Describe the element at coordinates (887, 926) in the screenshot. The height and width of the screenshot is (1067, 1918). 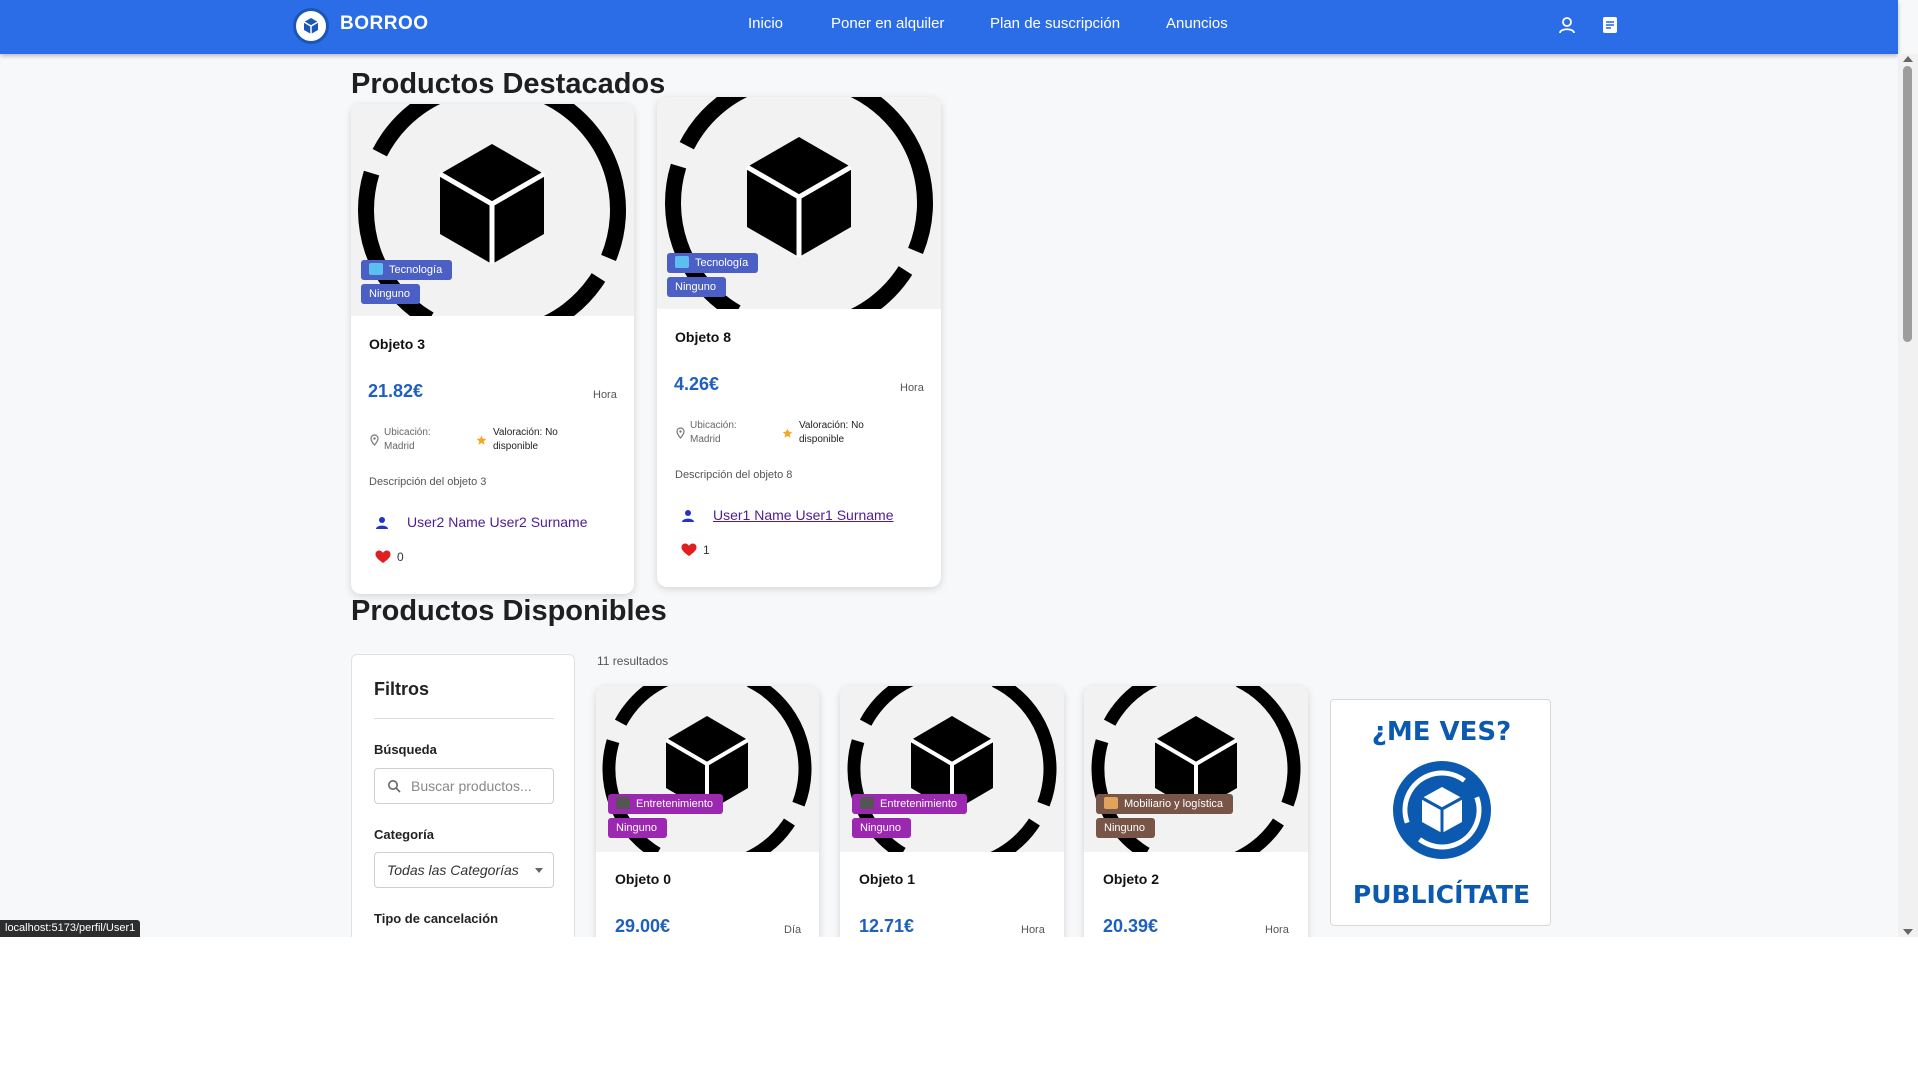
I see `product-price: 12.71€` at that location.